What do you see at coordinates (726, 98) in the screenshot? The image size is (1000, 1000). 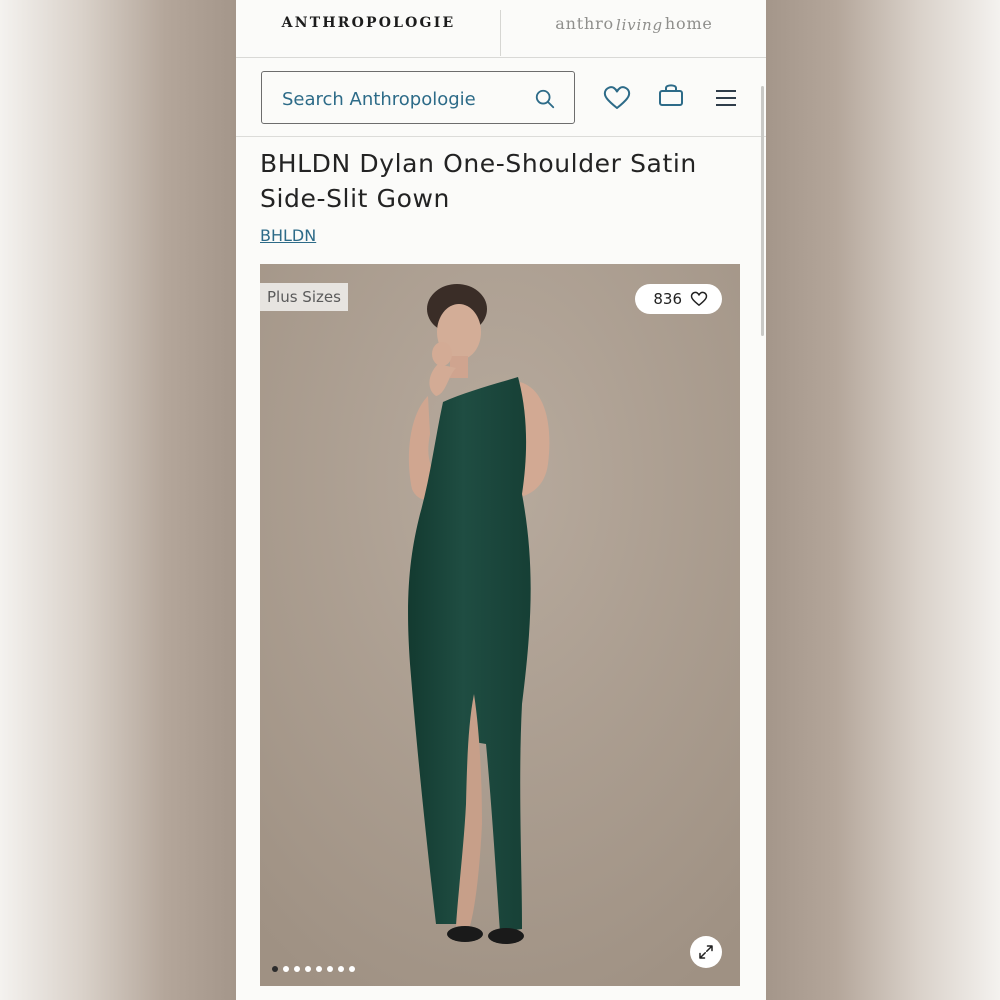 I see `menu-icon` at bounding box center [726, 98].